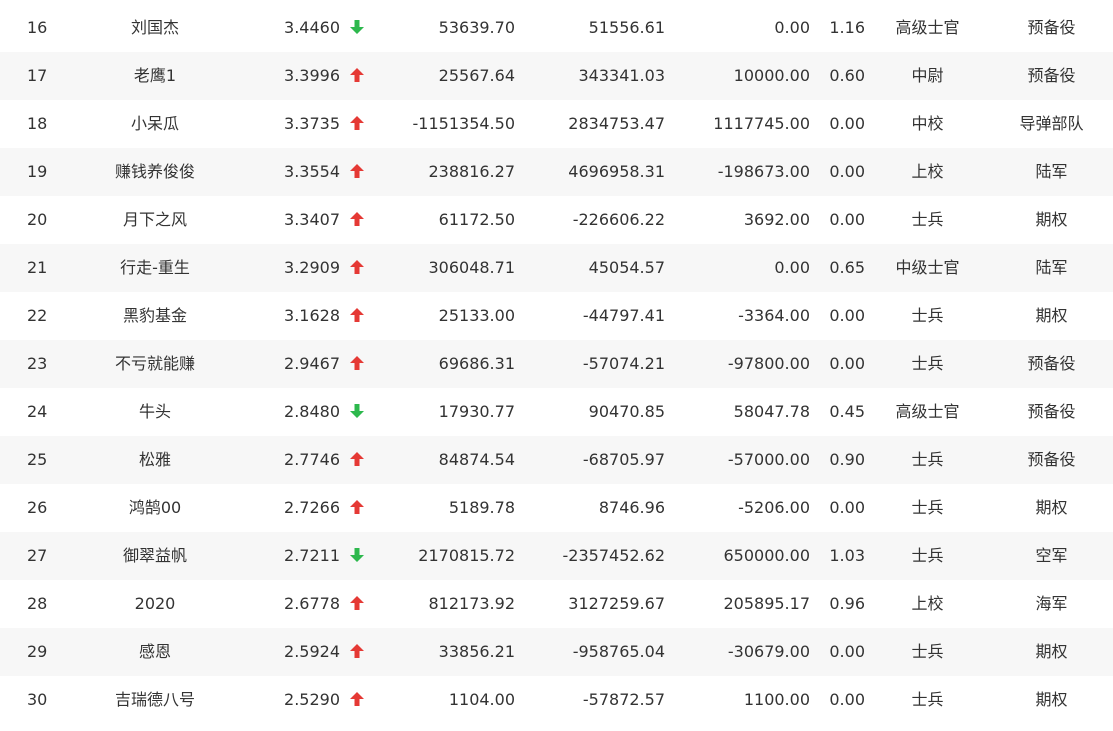  What do you see at coordinates (1051, 603) in the screenshot?
I see `category-cell: 海军` at bounding box center [1051, 603].